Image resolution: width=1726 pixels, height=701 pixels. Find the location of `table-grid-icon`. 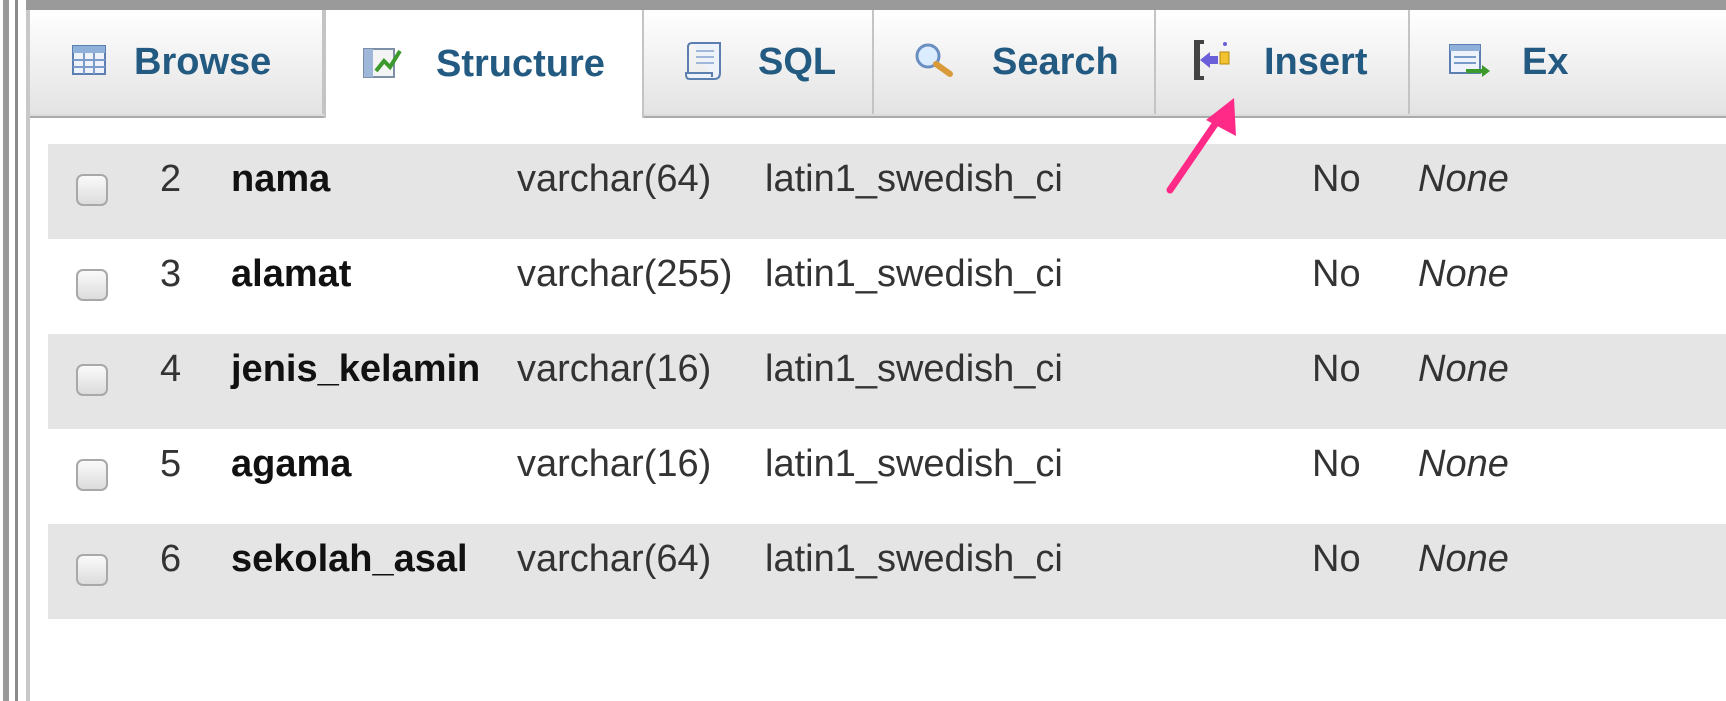

table-grid-icon is located at coordinates (89, 62).